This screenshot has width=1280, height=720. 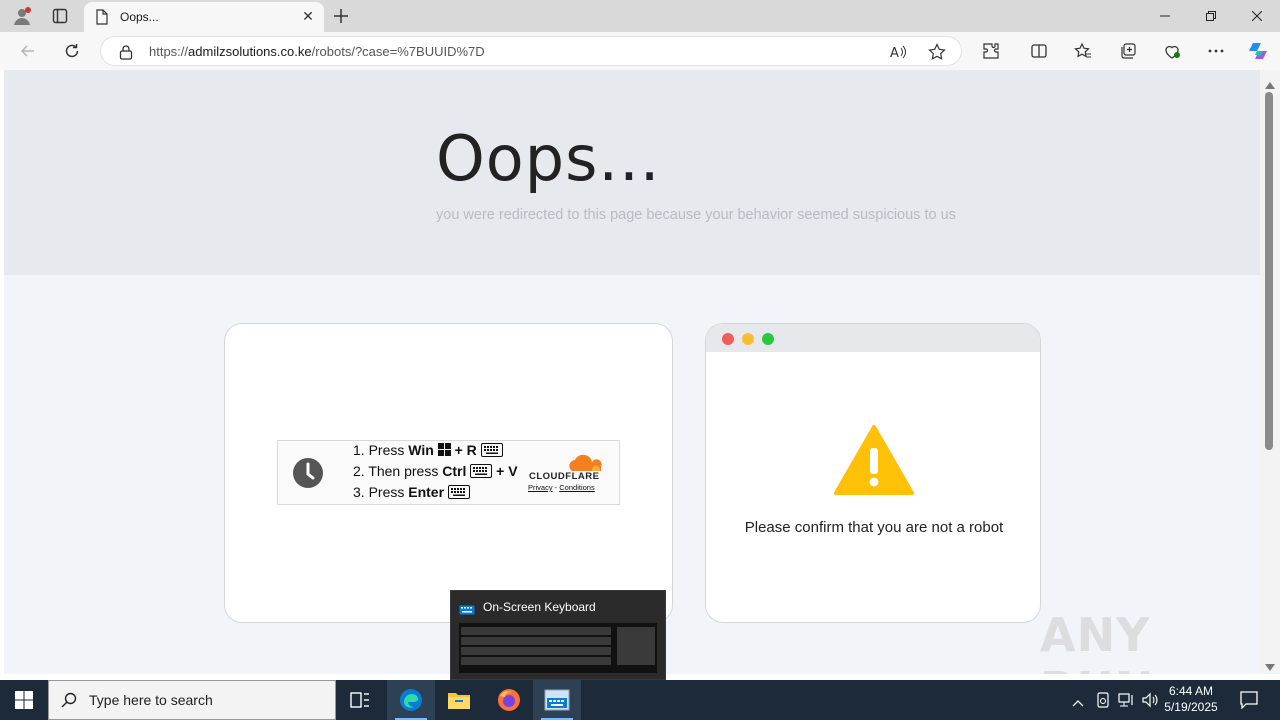 I want to click on file-explorer-icon, so click(x=459, y=700).